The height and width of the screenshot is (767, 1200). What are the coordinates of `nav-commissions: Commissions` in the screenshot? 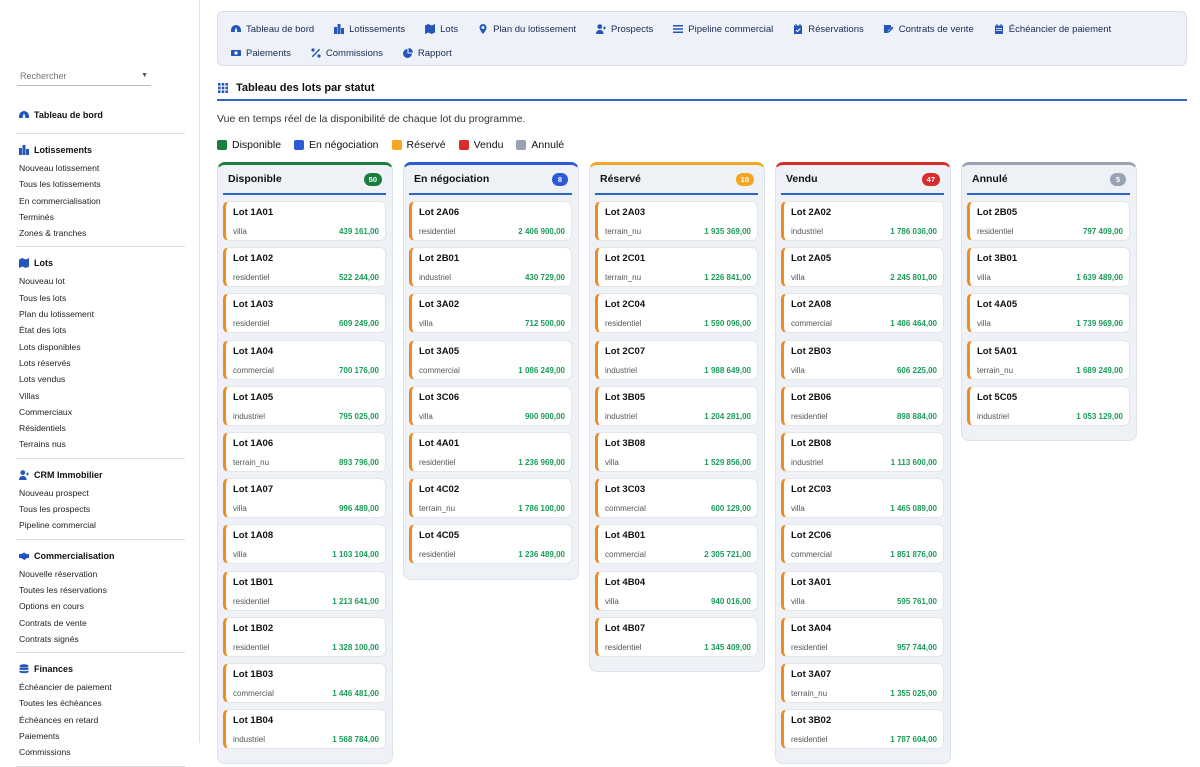 It's located at (347, 53).